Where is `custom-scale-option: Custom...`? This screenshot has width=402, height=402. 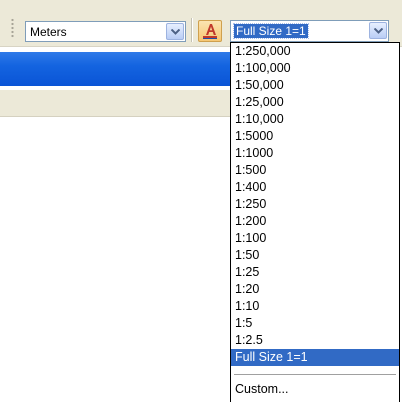
custom-scale-option: Custom... is located at coordinates (315, 389).